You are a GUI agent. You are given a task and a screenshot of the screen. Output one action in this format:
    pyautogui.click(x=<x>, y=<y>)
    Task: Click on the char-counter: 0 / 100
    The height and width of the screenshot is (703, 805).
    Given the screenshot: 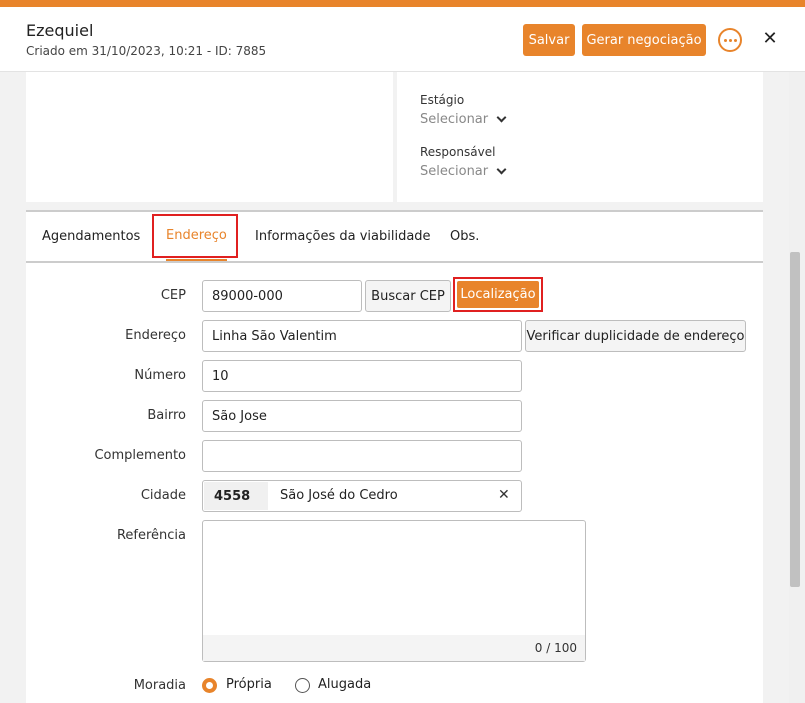 What is the action you would take?
    pyautogui.click(x=394, y=648)
    